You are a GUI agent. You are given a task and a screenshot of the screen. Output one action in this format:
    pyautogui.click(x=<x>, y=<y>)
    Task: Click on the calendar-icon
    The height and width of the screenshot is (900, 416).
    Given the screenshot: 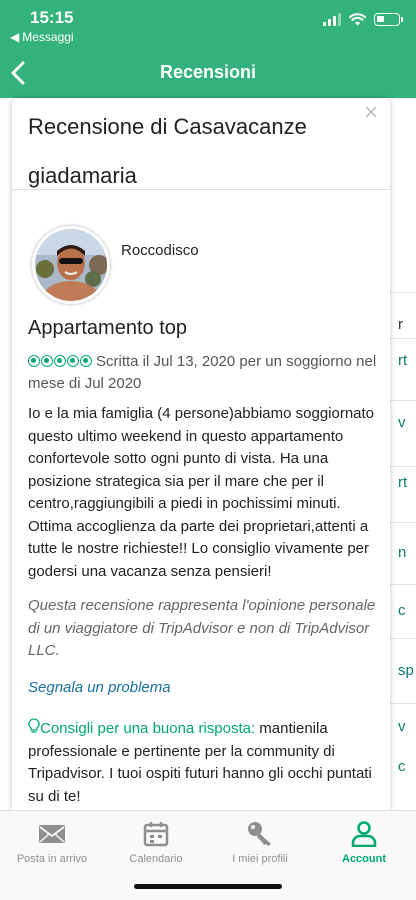 What is the action you would take?
    pyautogui.click(x=156, y=834)
    